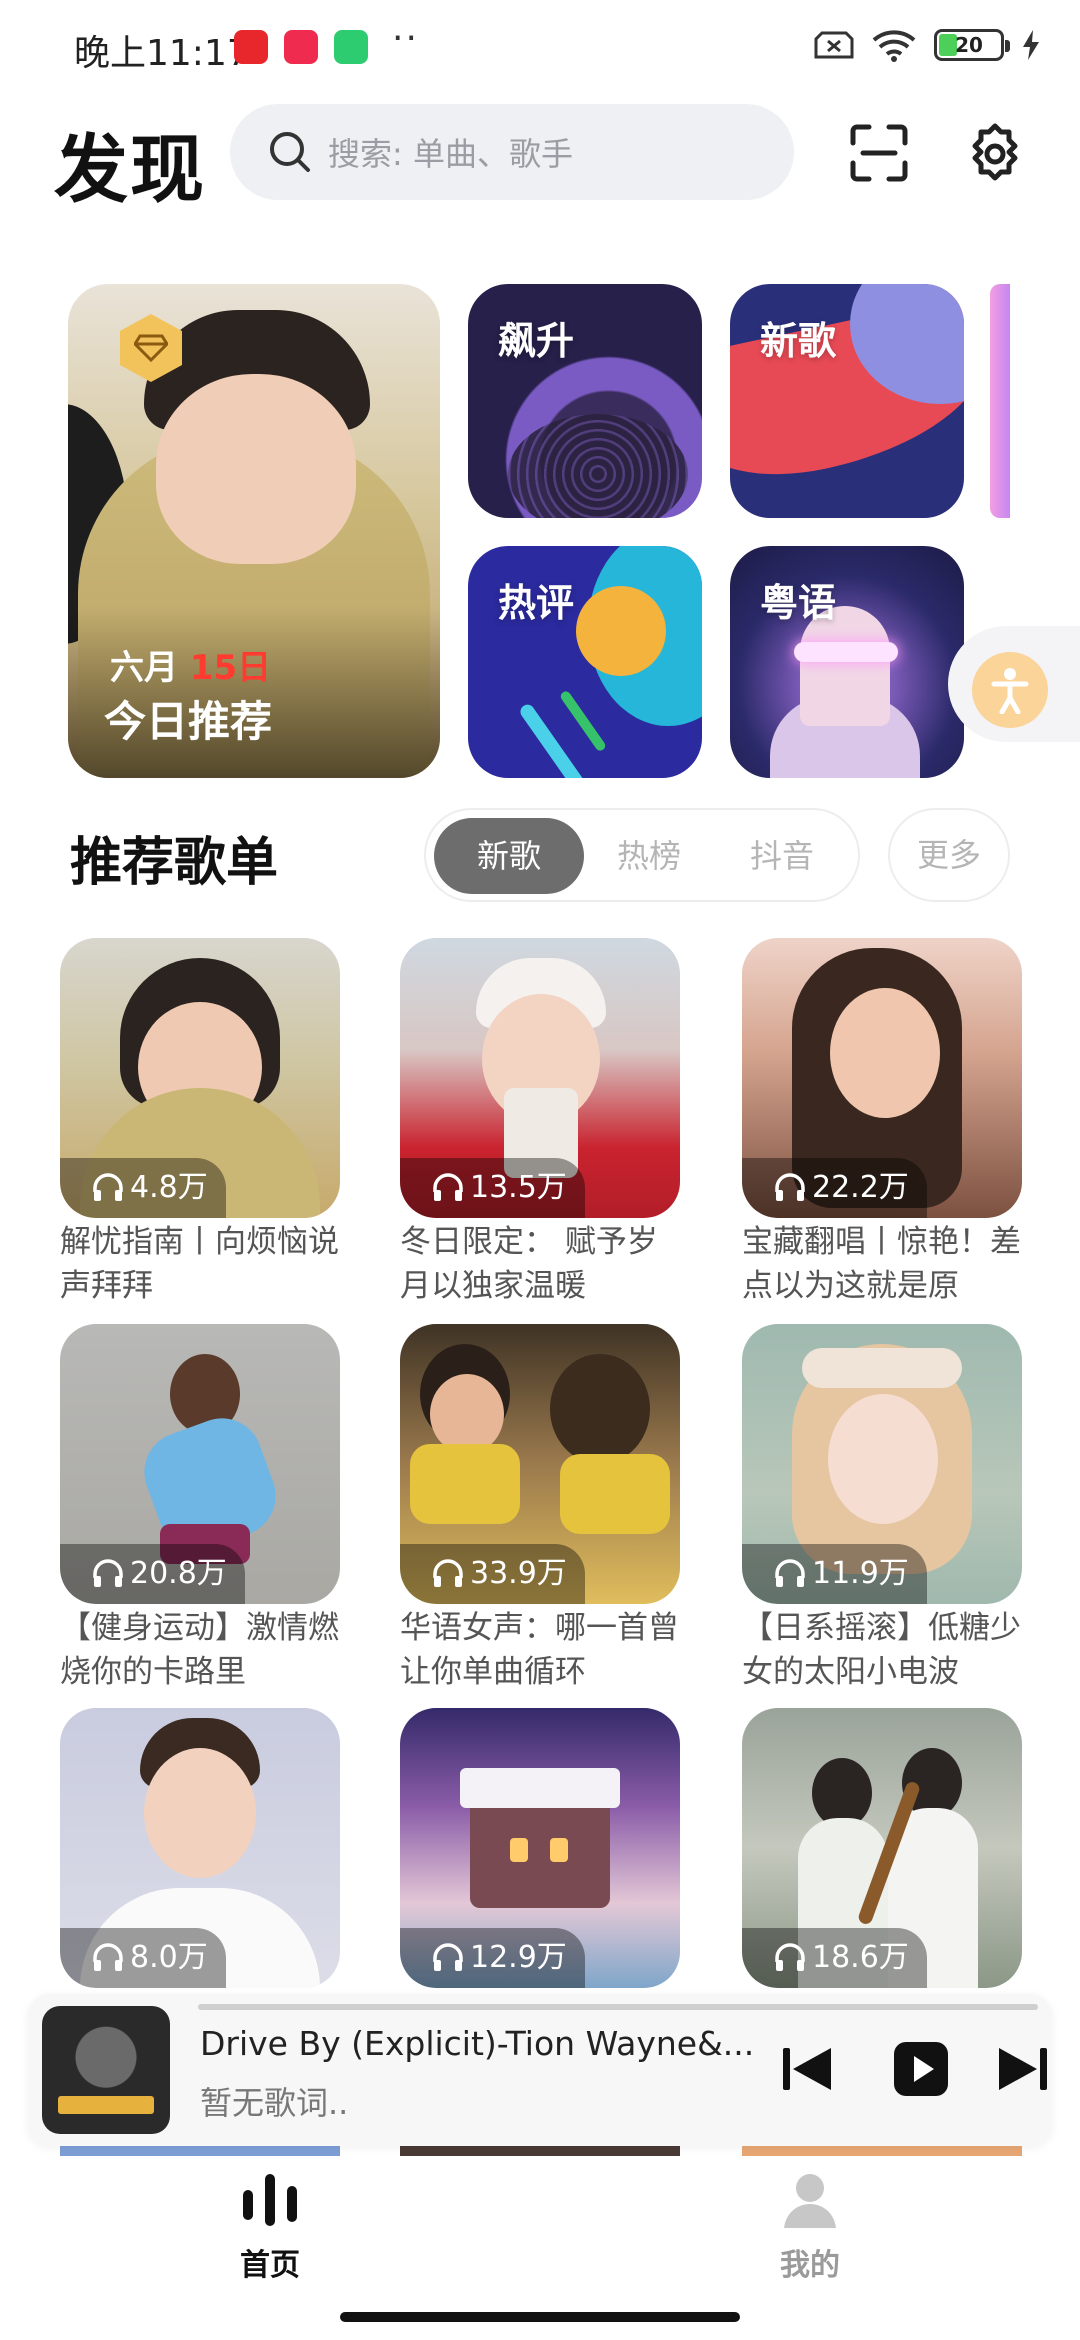  I want to click on tile-label: 热评, so click(536, 603).